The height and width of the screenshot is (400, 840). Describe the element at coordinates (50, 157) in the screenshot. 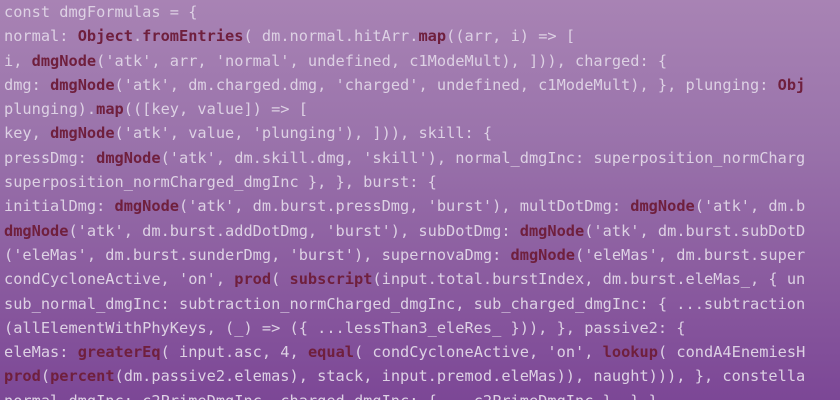

I see `code-text-token: pressDmg:` at that location.